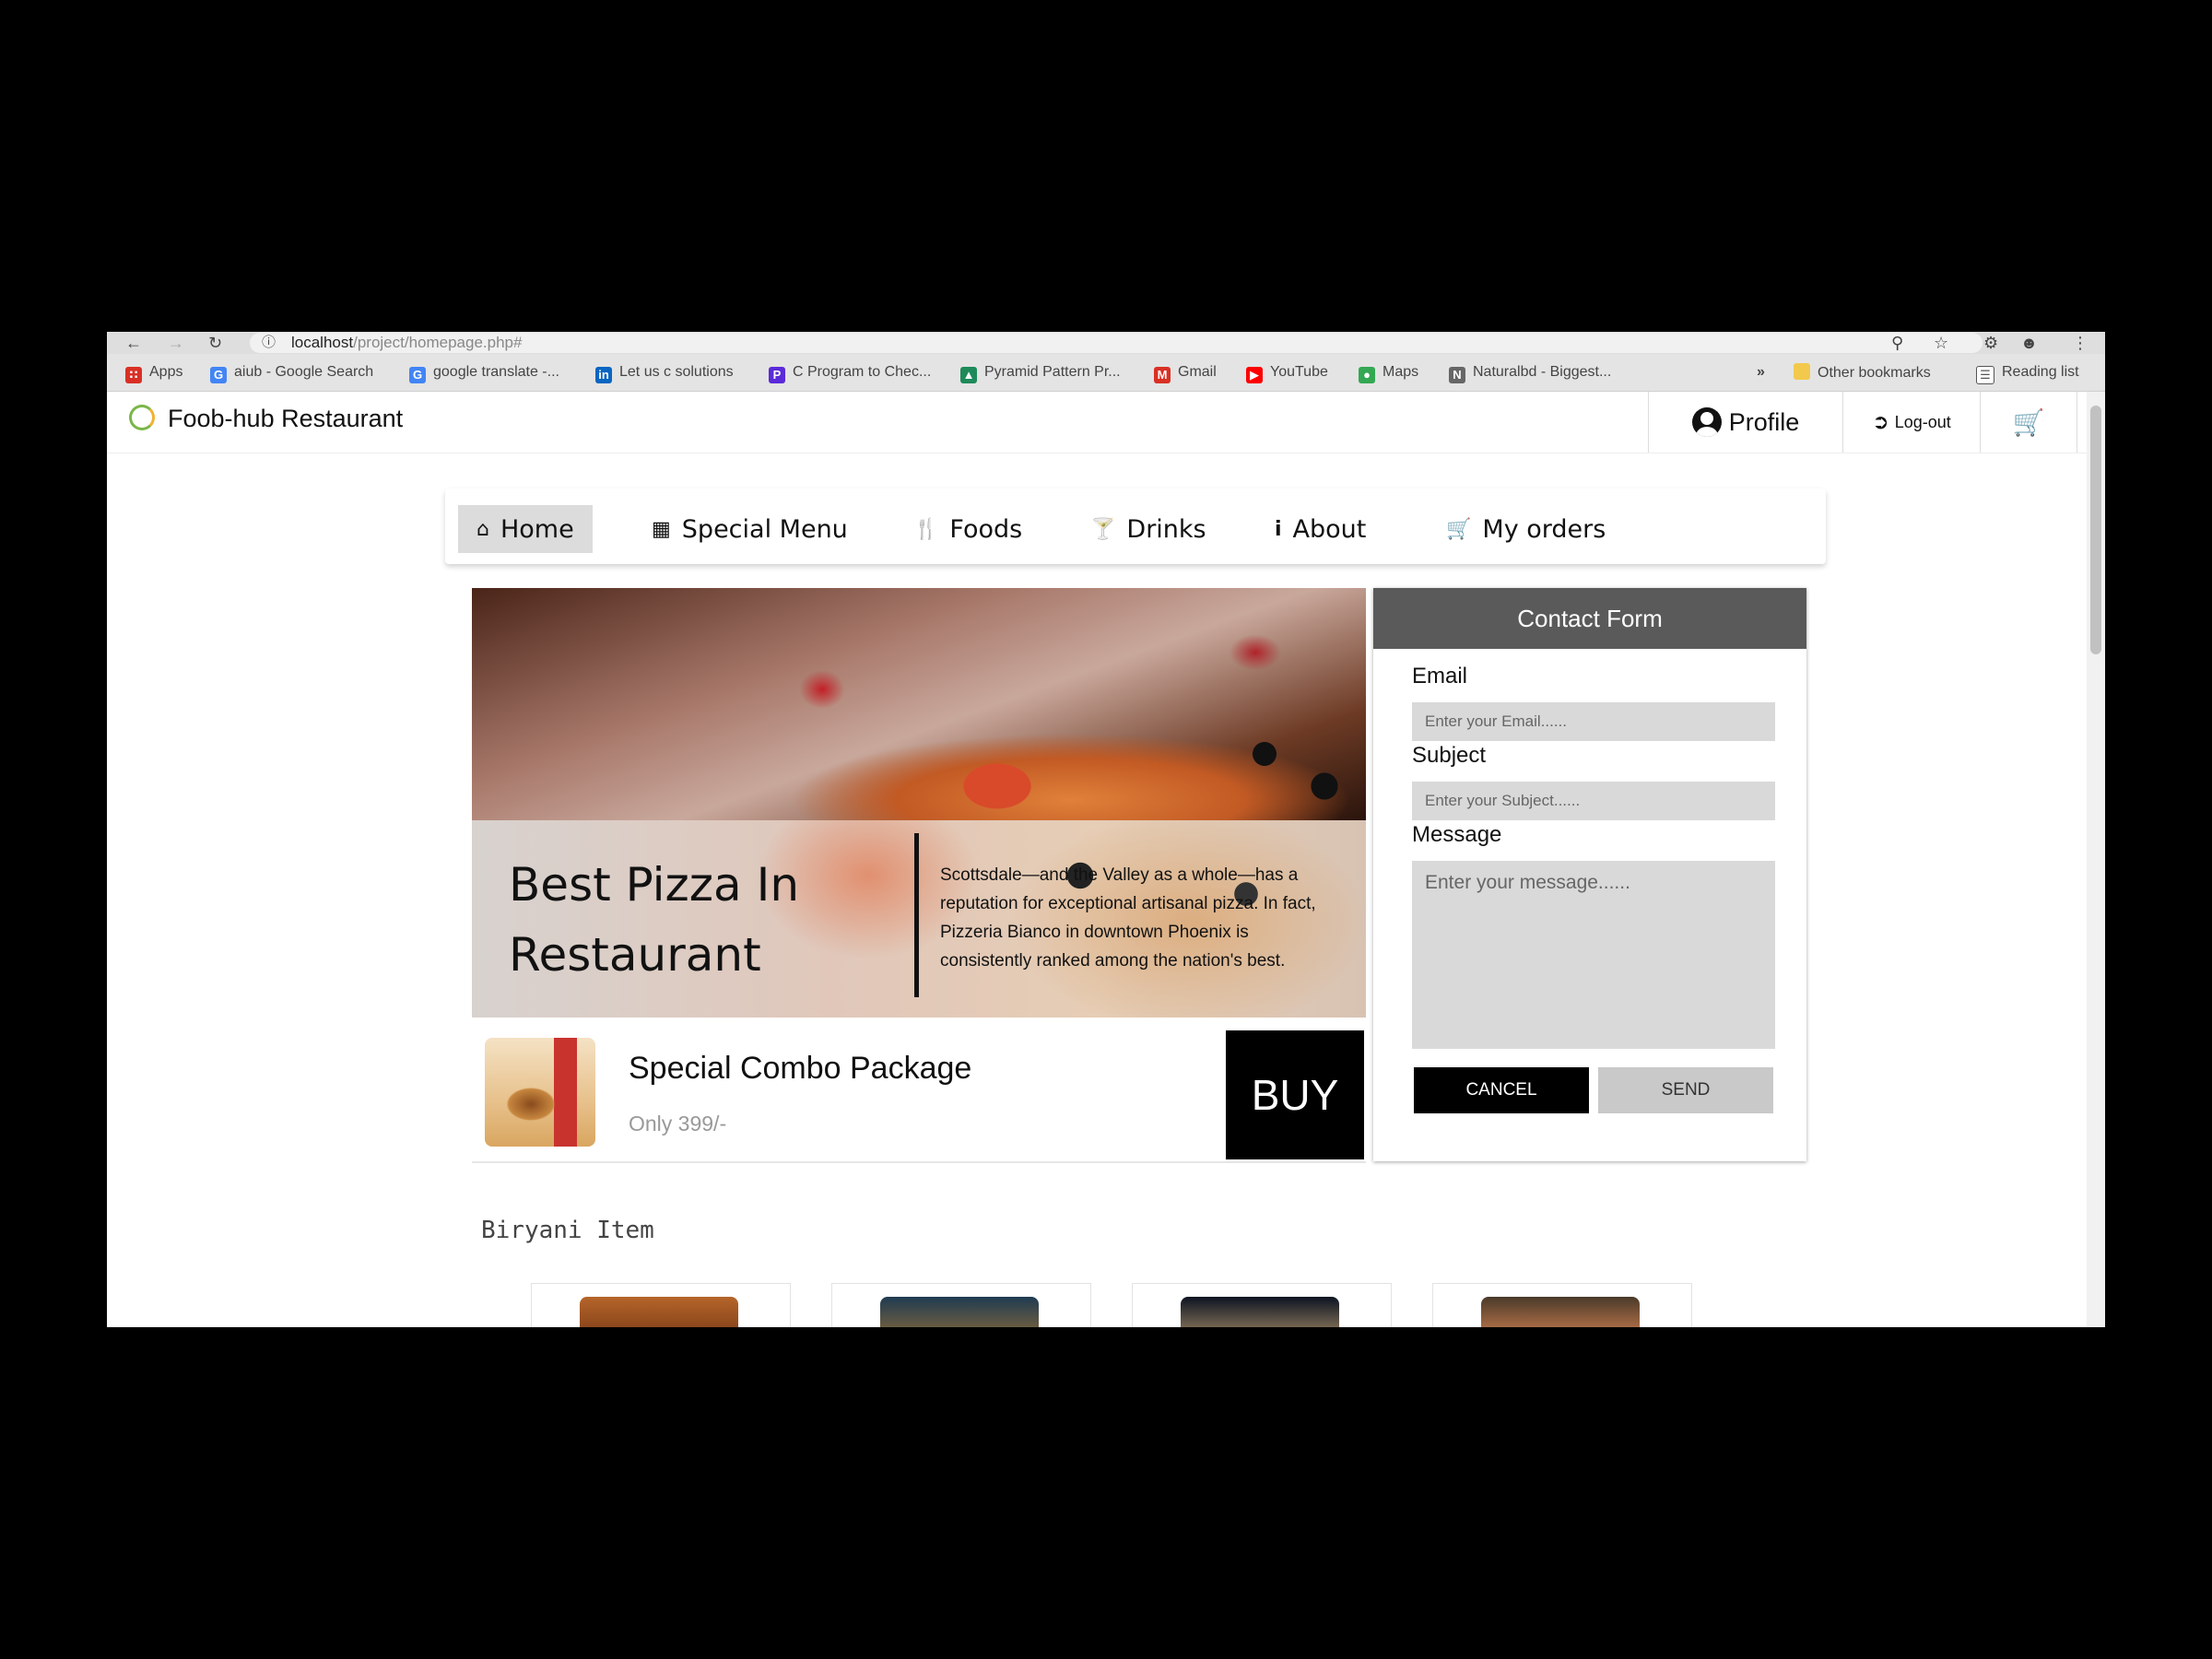 This screenshot has width=2212, height=1659. What do you see at coordinates (1449, 755) in the screenshot?
I see `subject-label: Subject` at bounding box center [1449, 755].